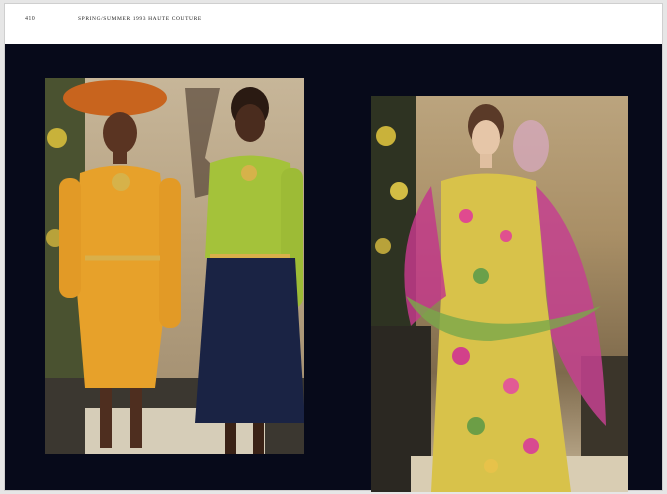 This screenshot has height=494, width=667. What do you see at coordinates (30, 19) in the screenshot?
I see `page-number: 410` at bounding box center [30, 19].